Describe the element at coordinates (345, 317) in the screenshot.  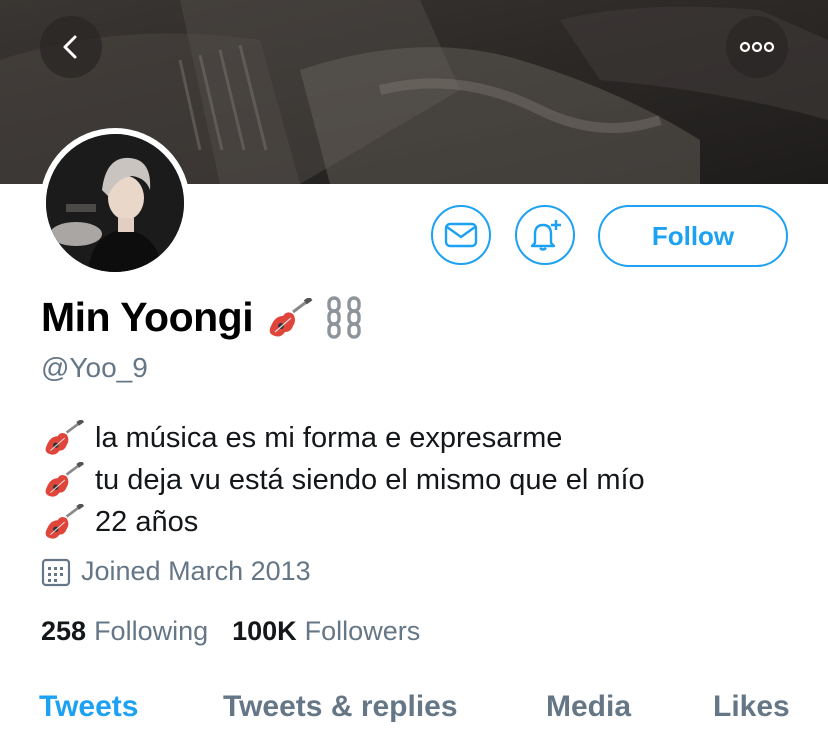
I see `chains-emoji-icon` at that location.